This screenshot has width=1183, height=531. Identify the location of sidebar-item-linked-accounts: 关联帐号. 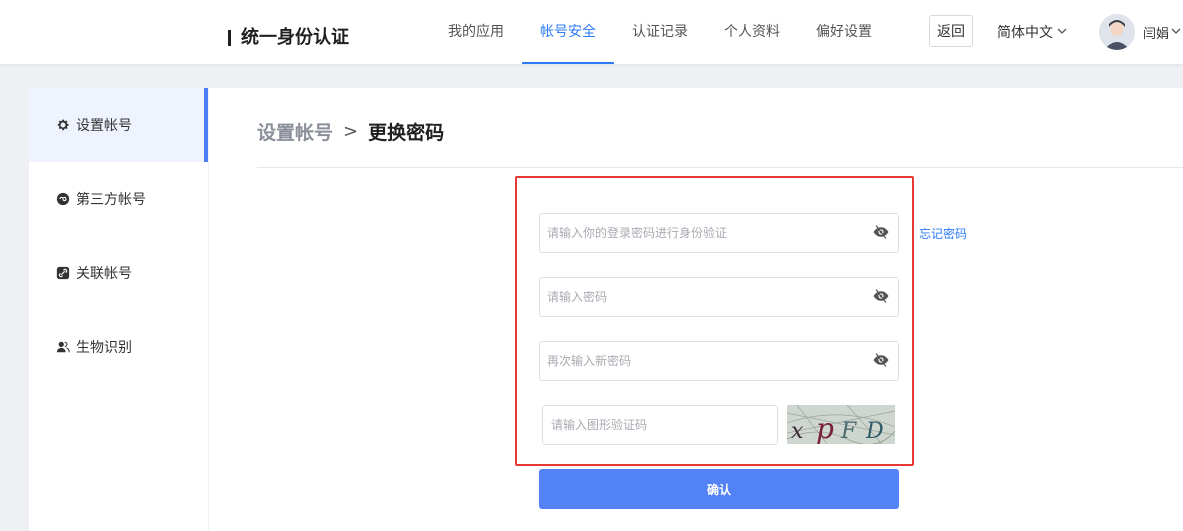
(118, 273).